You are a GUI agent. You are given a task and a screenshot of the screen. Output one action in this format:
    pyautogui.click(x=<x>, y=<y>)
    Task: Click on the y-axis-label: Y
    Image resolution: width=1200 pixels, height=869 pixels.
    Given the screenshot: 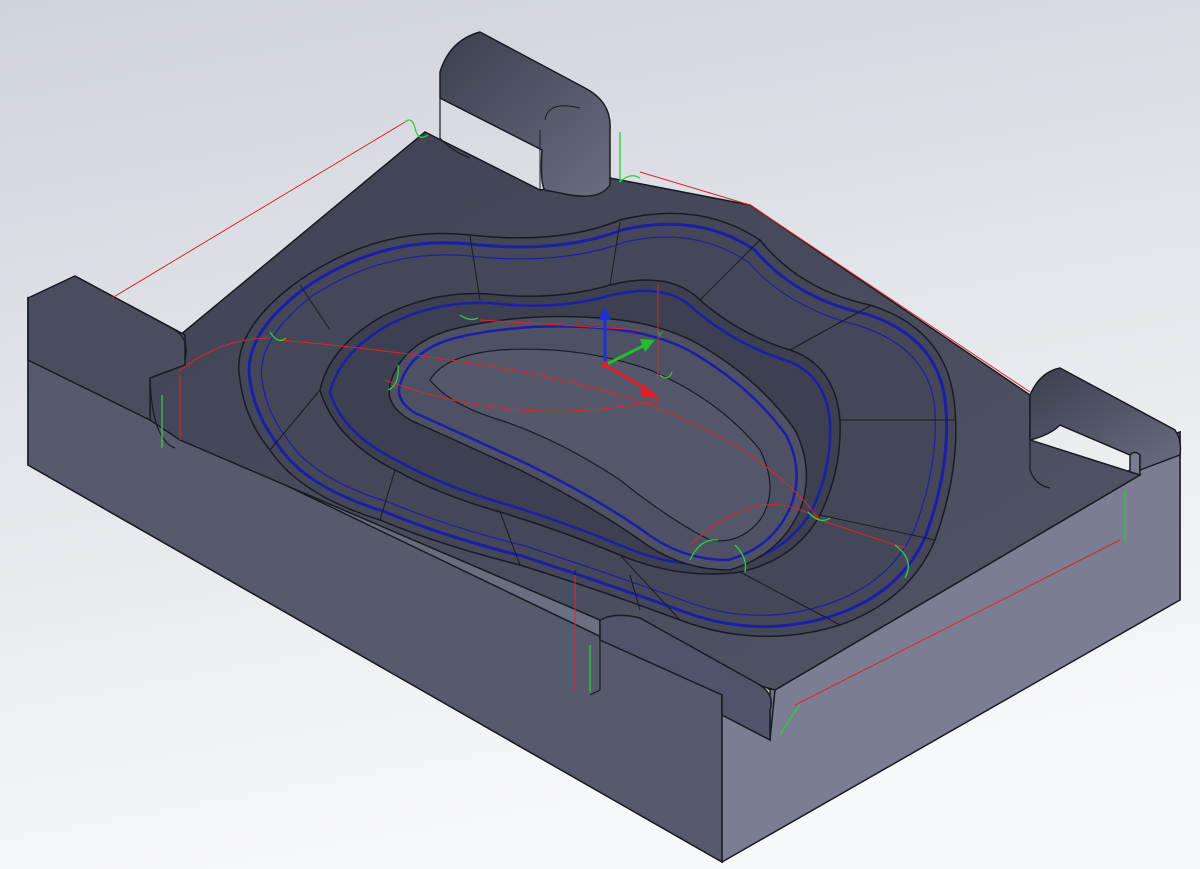 What is the action you would take?
    pyautogui.click(x=660, y=335)
    